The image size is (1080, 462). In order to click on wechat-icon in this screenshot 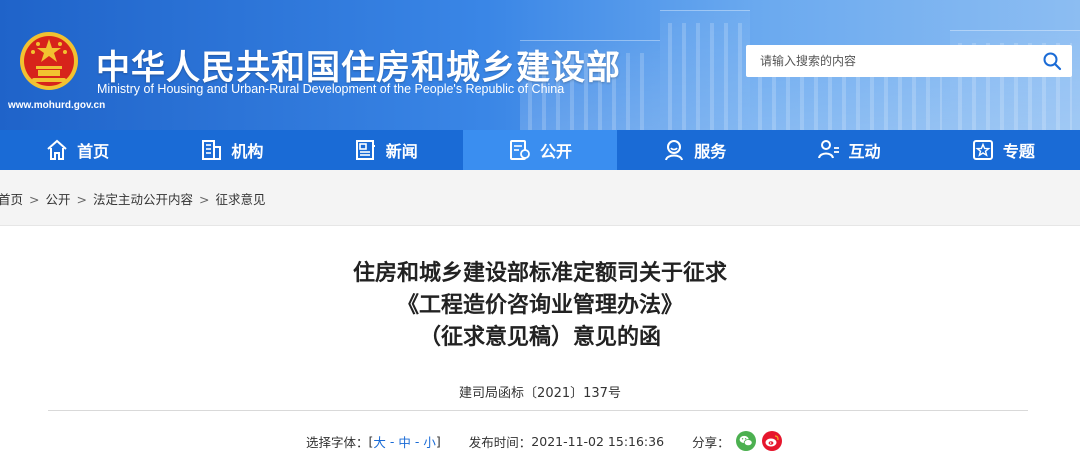, I will do `click(745, 441)`.